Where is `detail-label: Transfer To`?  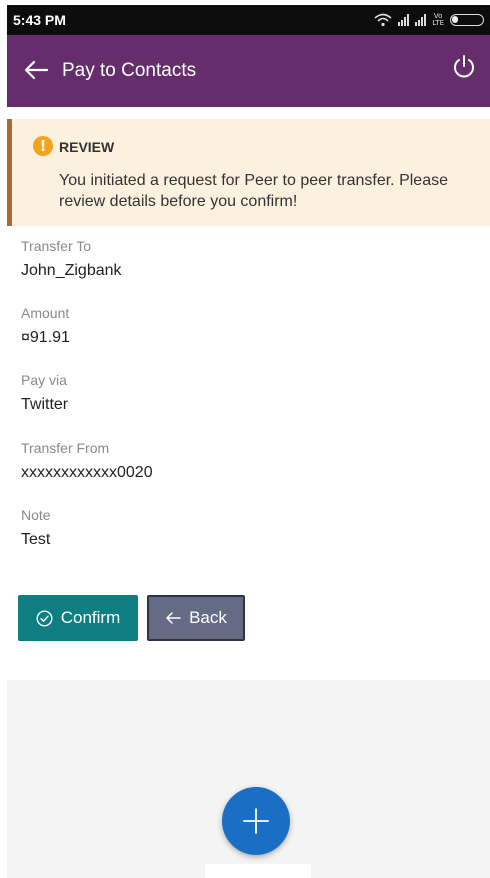 detail-label: Transfer To is located at coordinates (56, 246).